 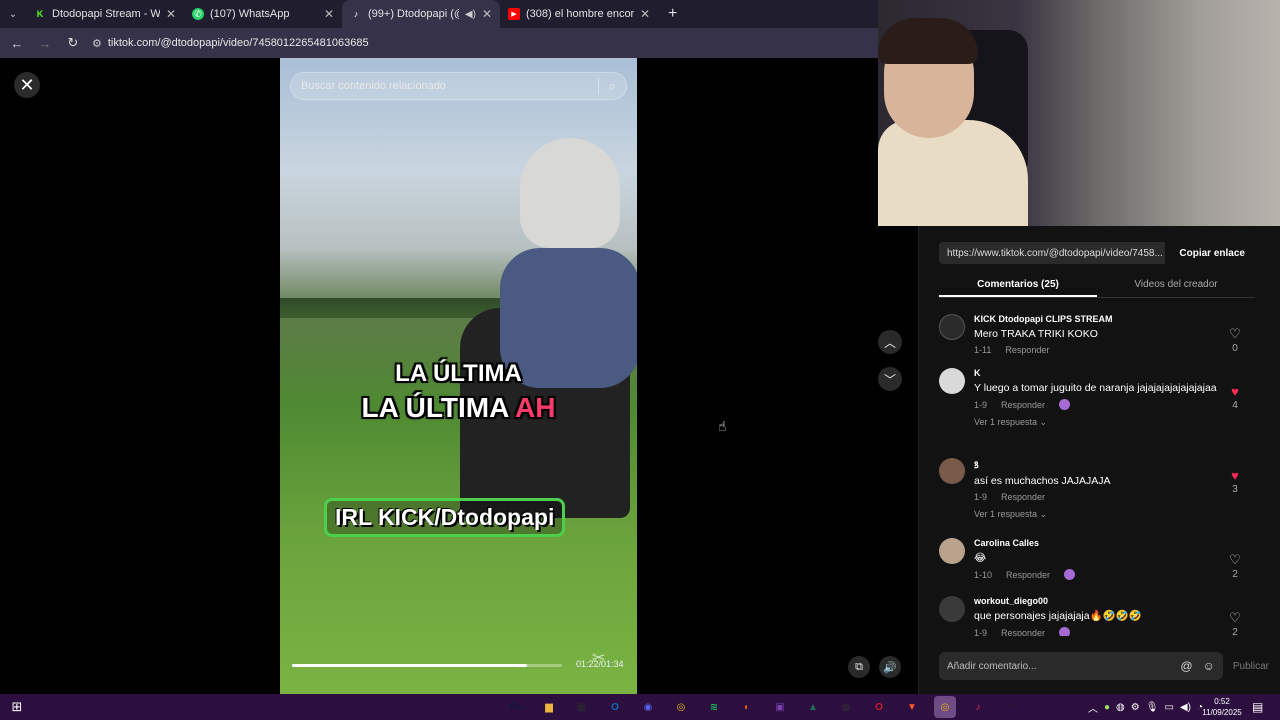 I want to click on spotify-icon: ≋, so click(x=714, y=707).